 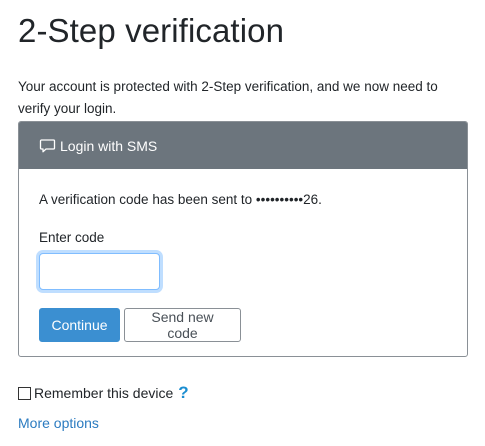 I want to click on remember-device-label: Remember this device, so click(x=103, y=393).